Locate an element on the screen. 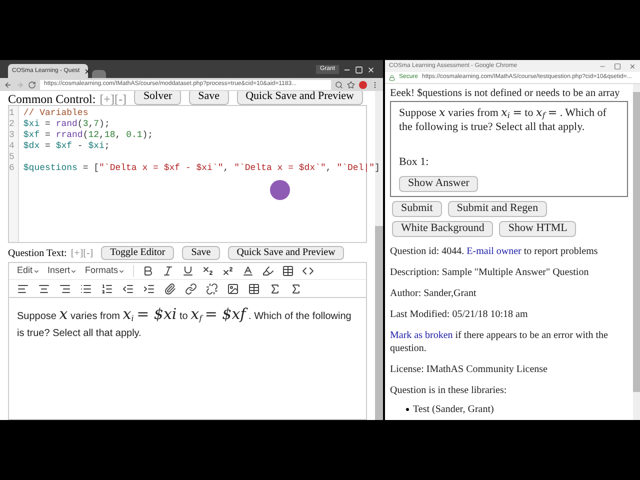  cursor-highlight is located at coordinates (280, 190).